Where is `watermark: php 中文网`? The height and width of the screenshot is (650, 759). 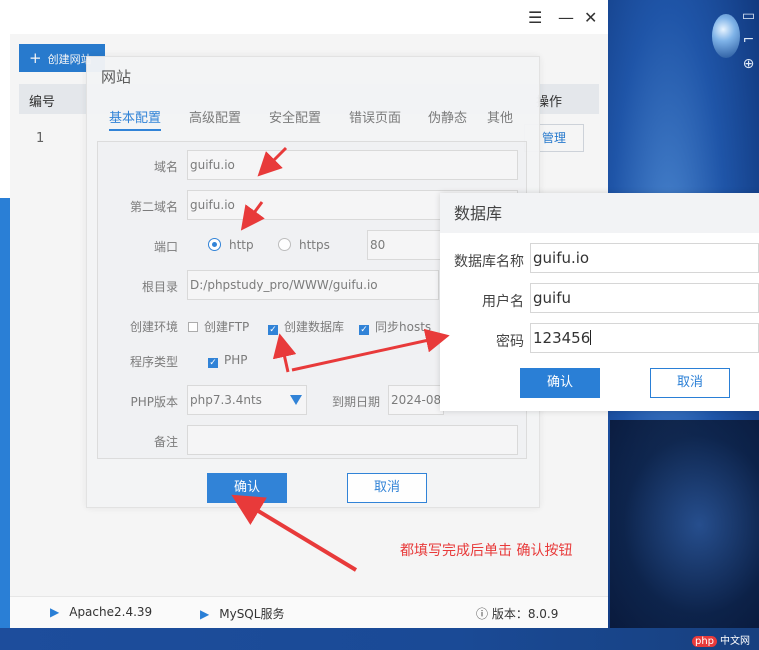
watermark: php 中文网 is located at coordinates (721, 639).